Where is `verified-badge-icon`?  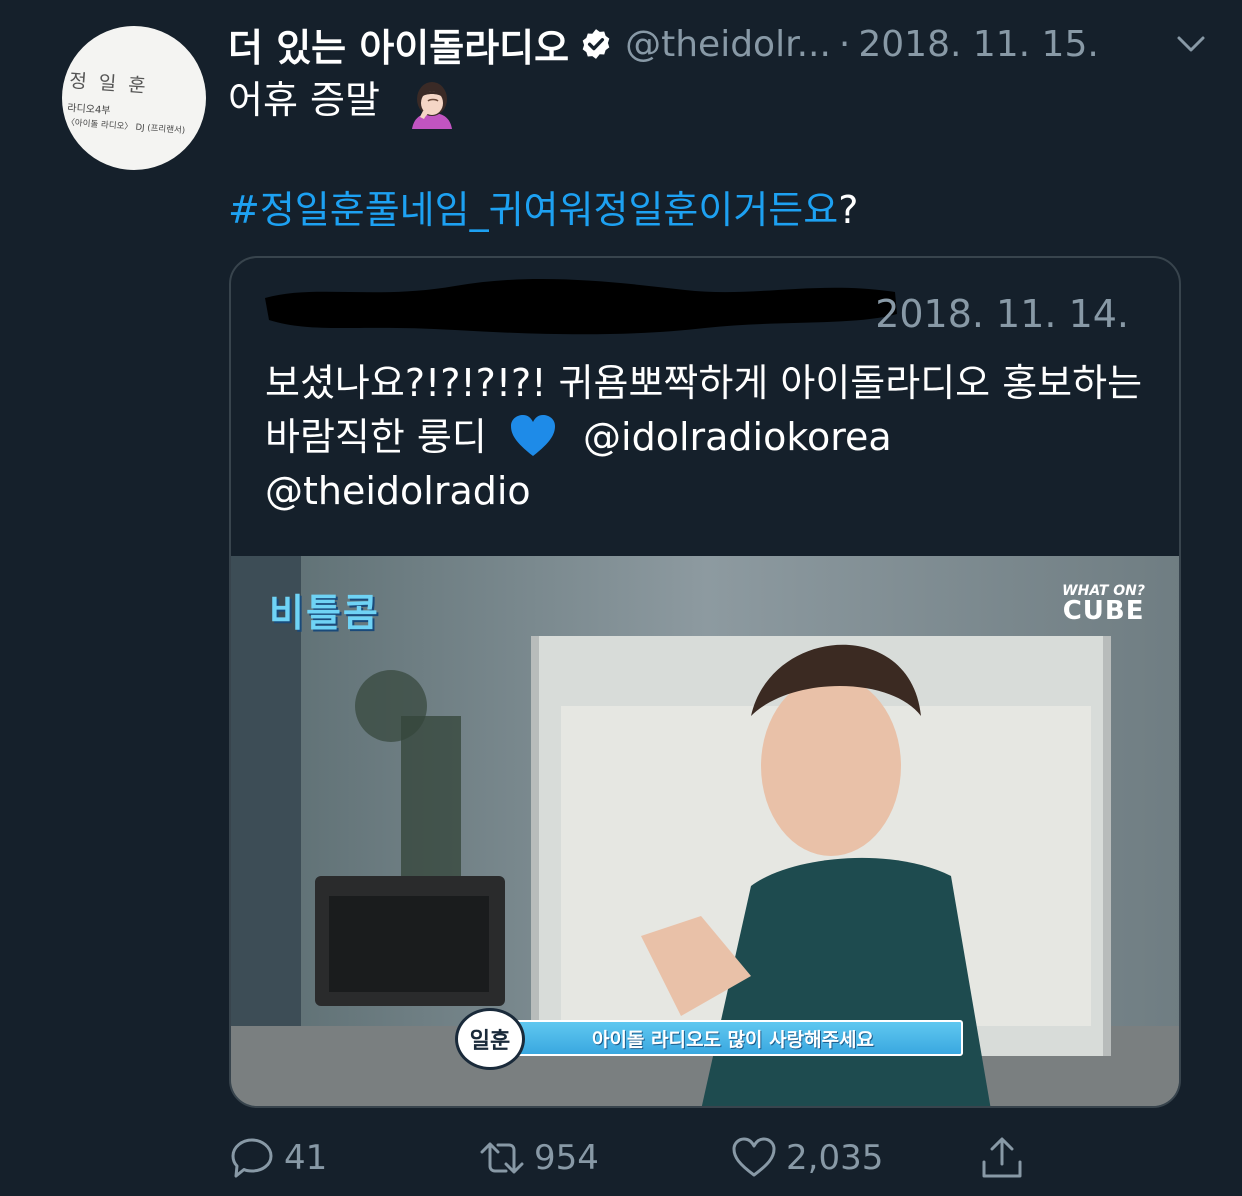
verified-badge-icon is located at coordinates (596, 44).